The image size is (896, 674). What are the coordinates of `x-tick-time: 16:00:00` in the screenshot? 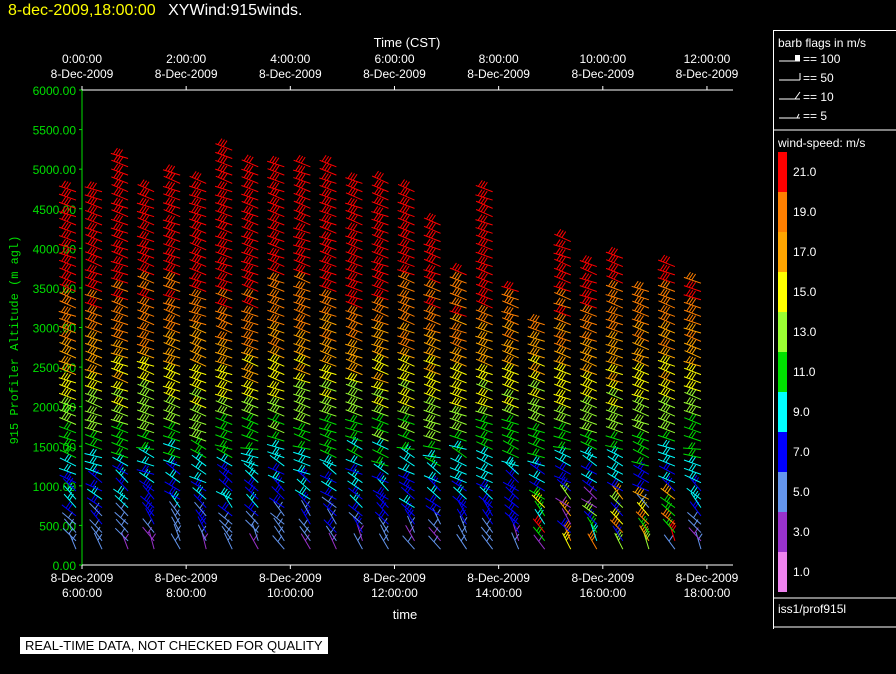 It's located at (602, 593).